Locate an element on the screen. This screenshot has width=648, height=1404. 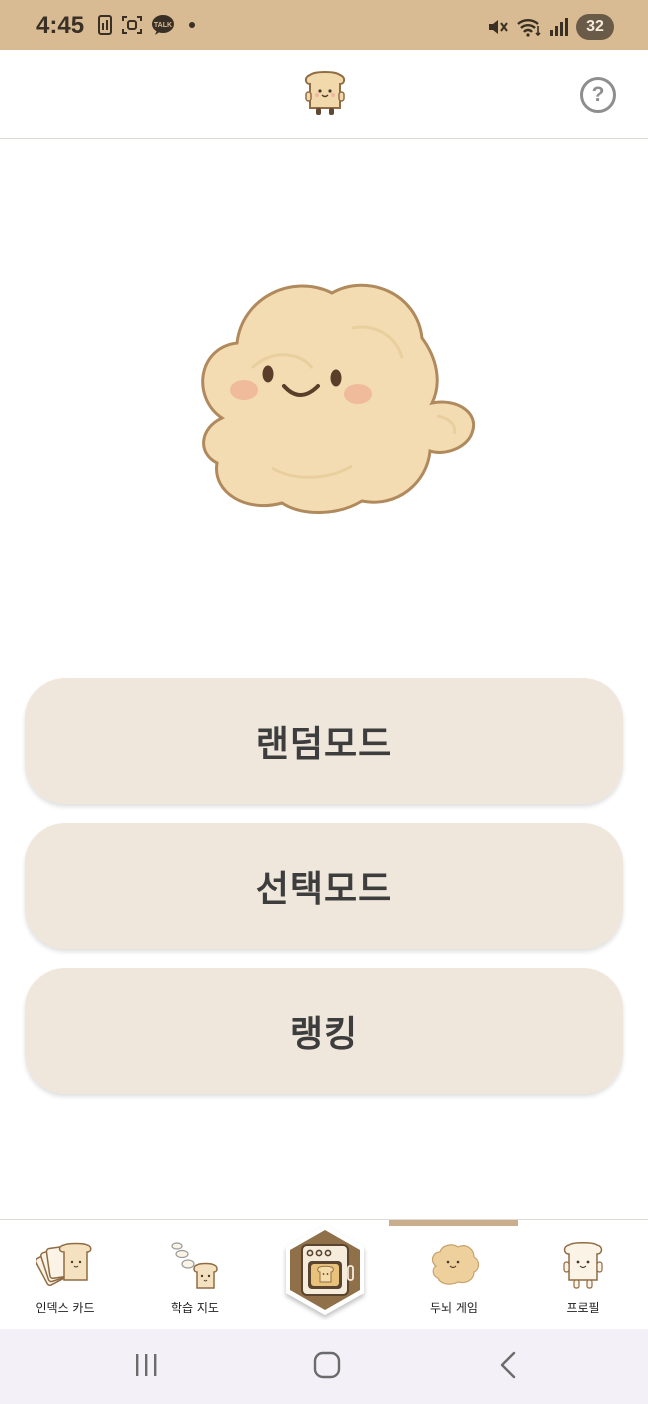
status-time: 4:45 is located at coordinates (60, 25).